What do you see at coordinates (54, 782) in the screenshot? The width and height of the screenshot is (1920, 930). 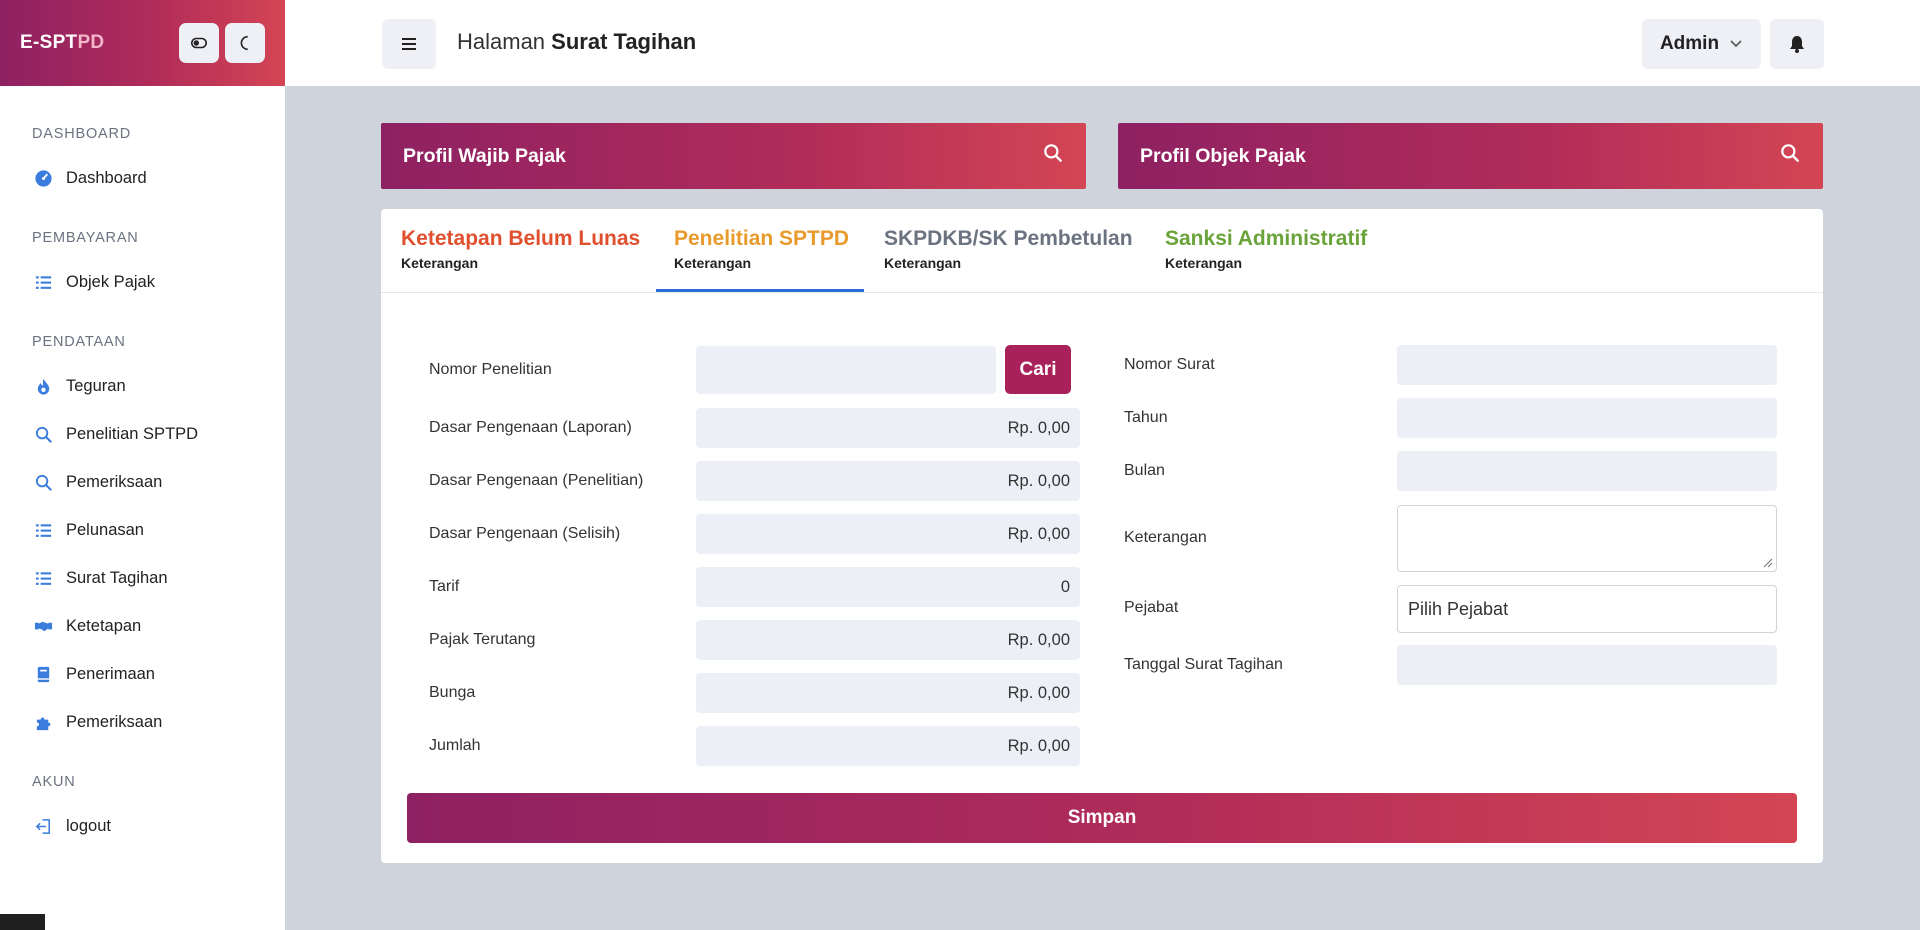 I see `nav-section-akun: AKUN` at bounding box center [54, 782].